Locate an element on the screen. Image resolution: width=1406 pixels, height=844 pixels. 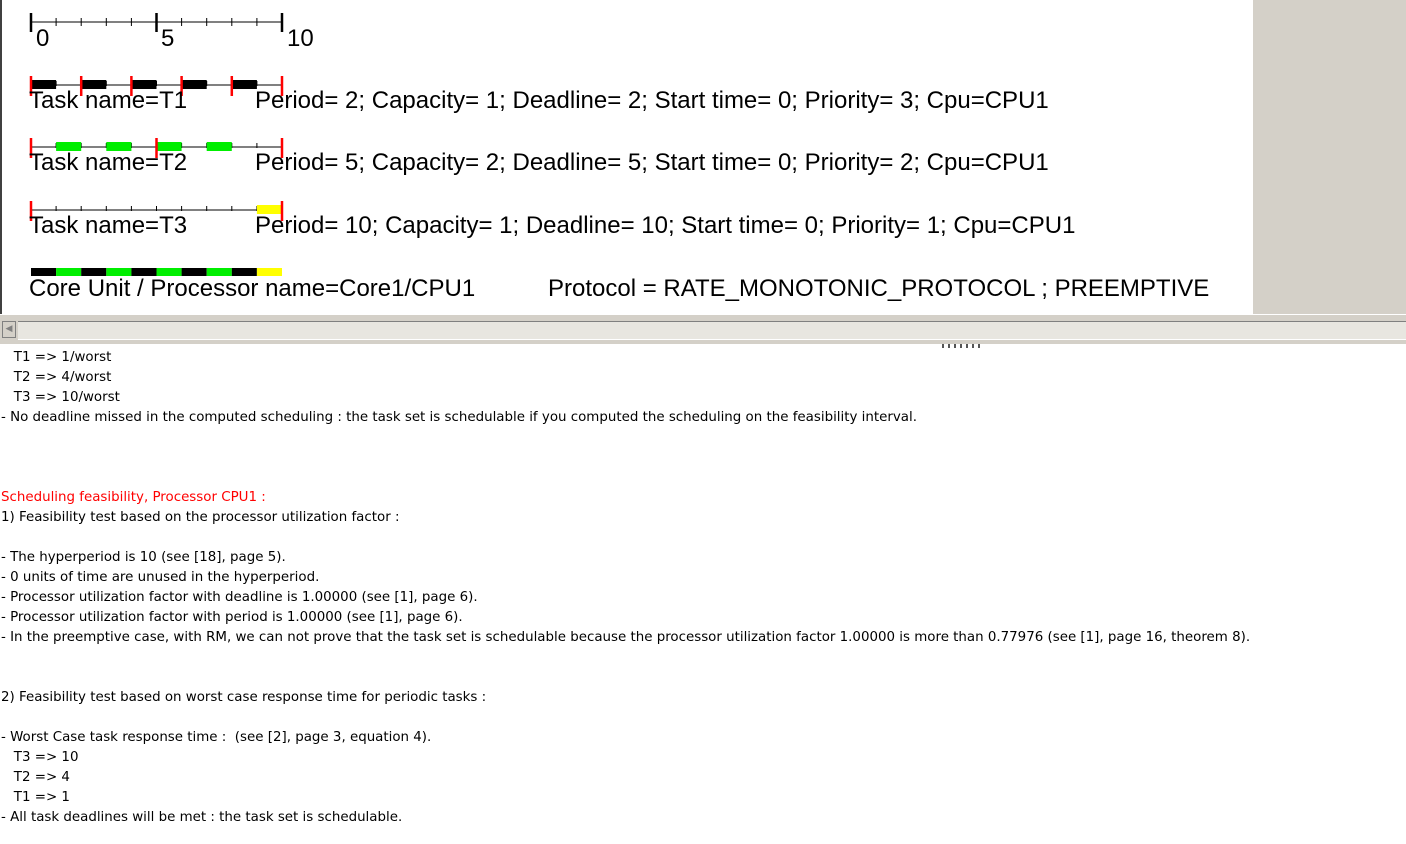
output-line: T1 => 1 is located at coordinates (35, 797).